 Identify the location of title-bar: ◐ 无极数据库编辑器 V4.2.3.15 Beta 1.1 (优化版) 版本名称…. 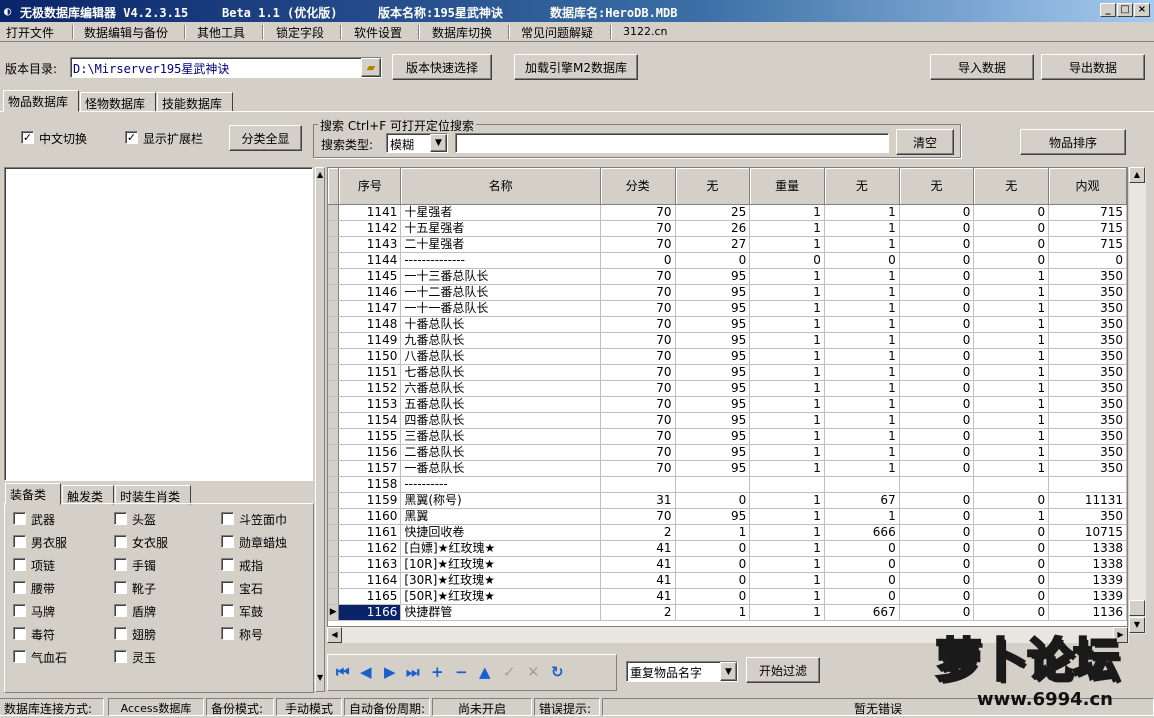
(577, 11).